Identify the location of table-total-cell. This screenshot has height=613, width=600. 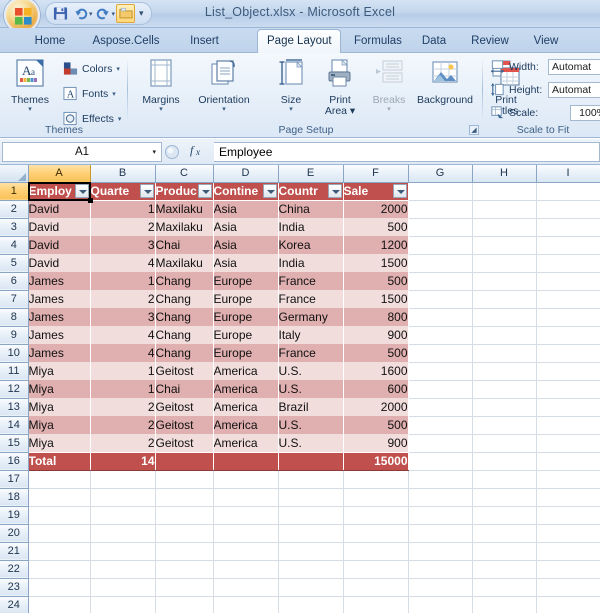
(184, 461).